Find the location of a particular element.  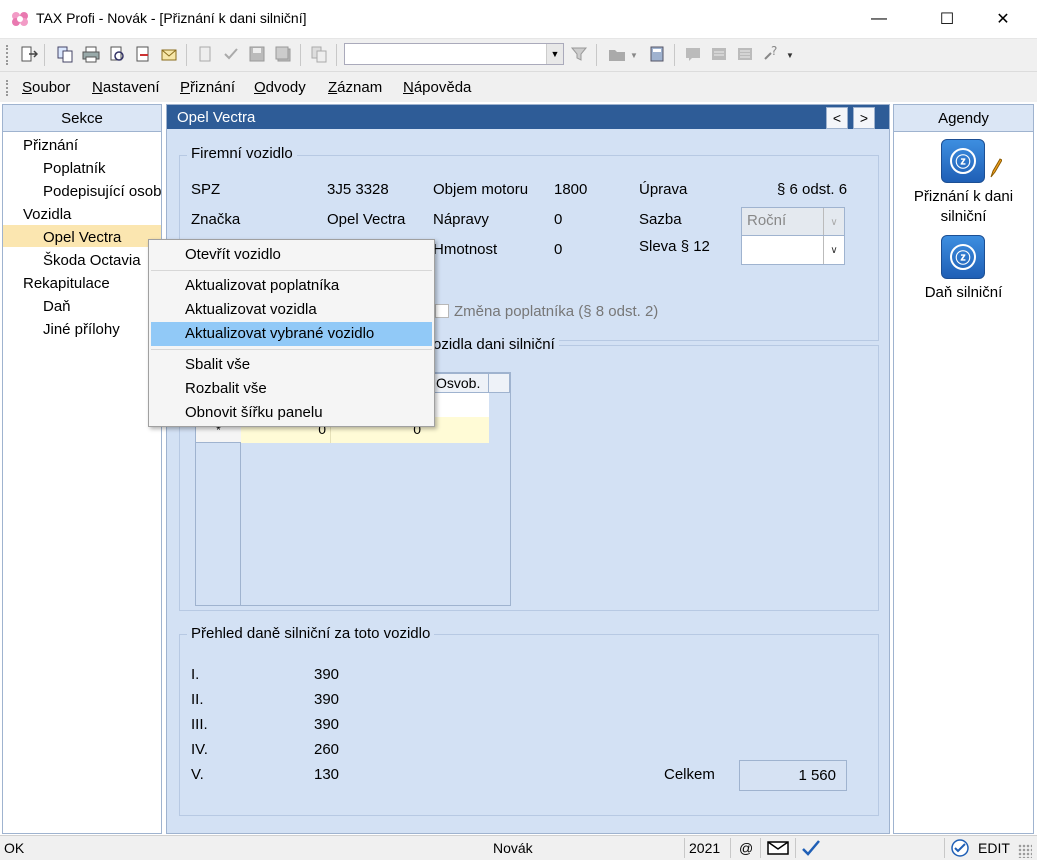

menu-nastaveni: Nastavení is located at coordinates (126, 87).